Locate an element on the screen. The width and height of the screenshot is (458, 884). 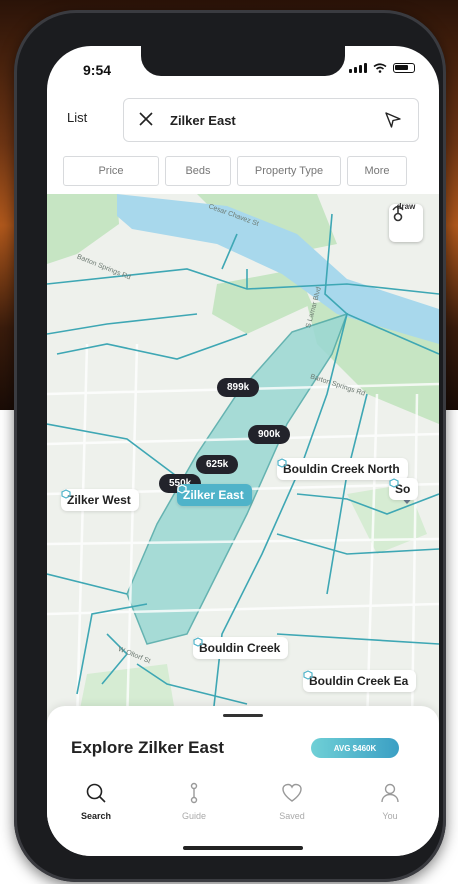
neighborhood-so: So is located at coordinates (404, 489).